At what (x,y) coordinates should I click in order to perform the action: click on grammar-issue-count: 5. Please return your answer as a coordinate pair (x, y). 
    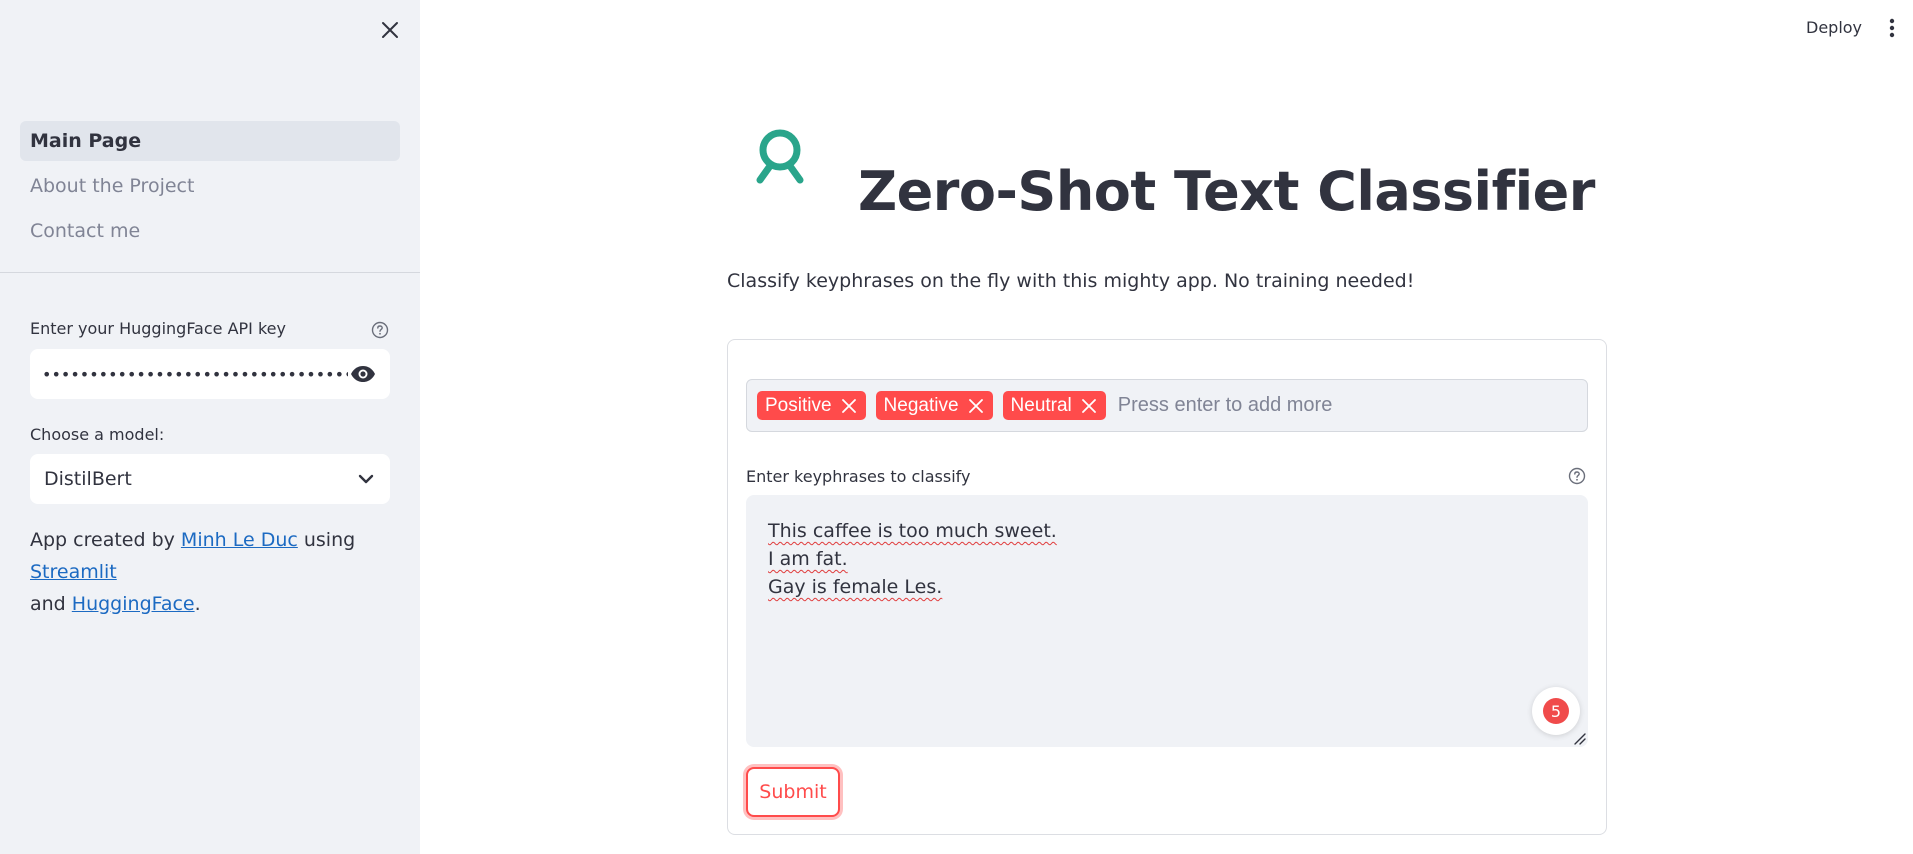
    Looking at the image, I should click on (1556, 711).